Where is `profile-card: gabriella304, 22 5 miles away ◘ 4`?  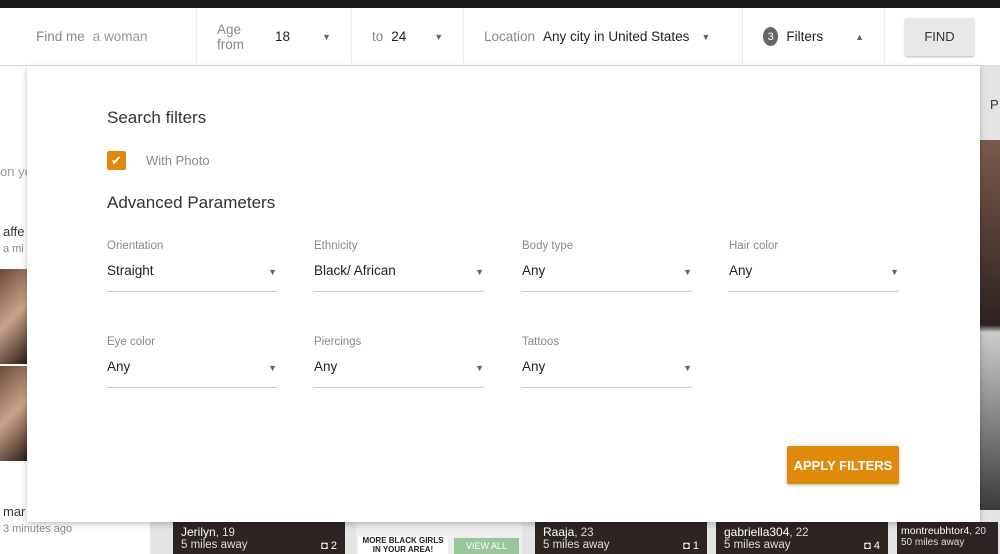 profile-card: gabriella304, 22 5 miles away ◘ 4 is located at coordinates (802, 538).